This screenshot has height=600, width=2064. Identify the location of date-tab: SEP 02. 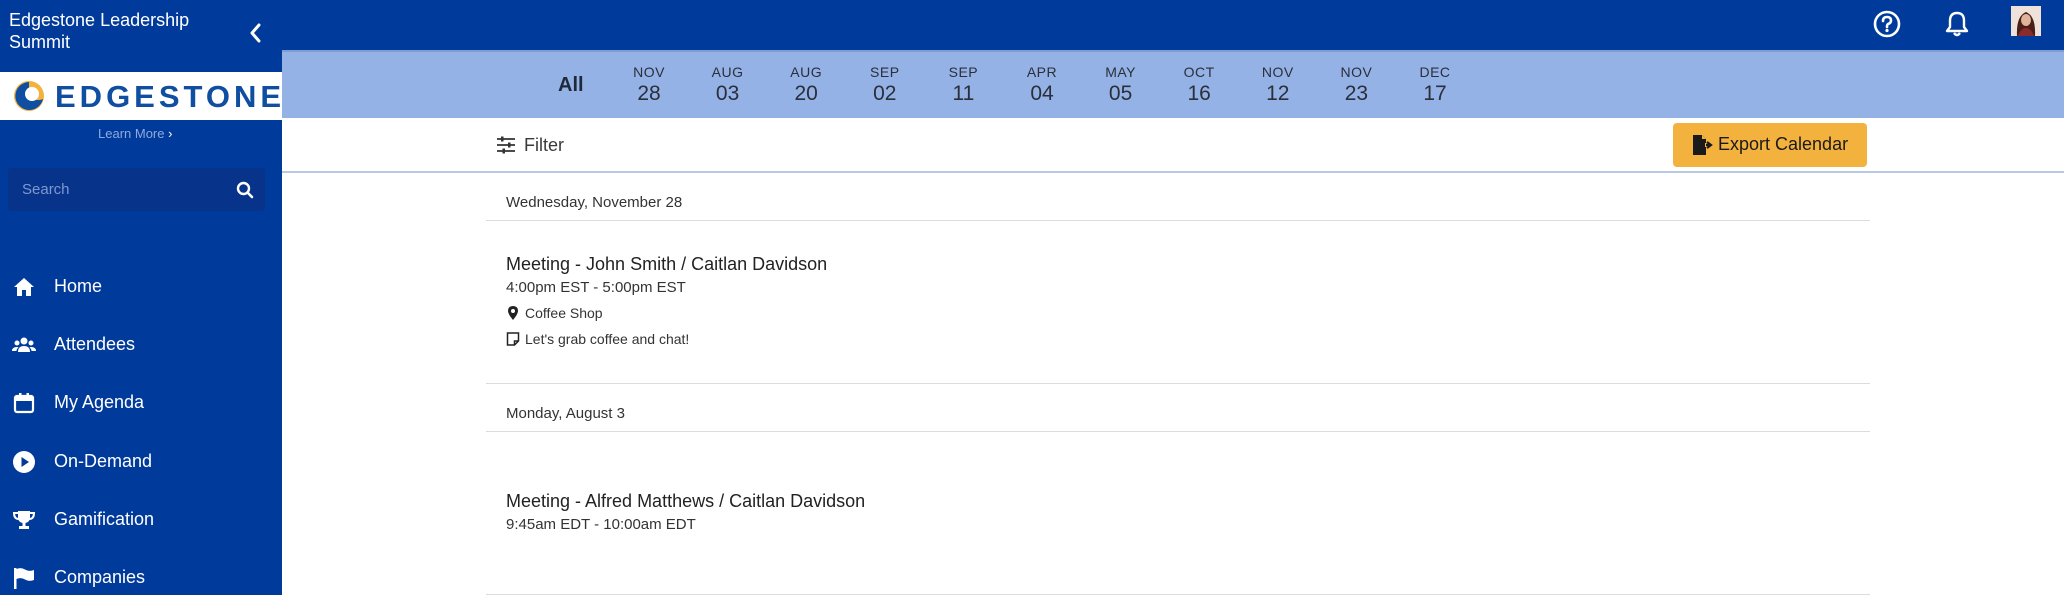
(885, 85).